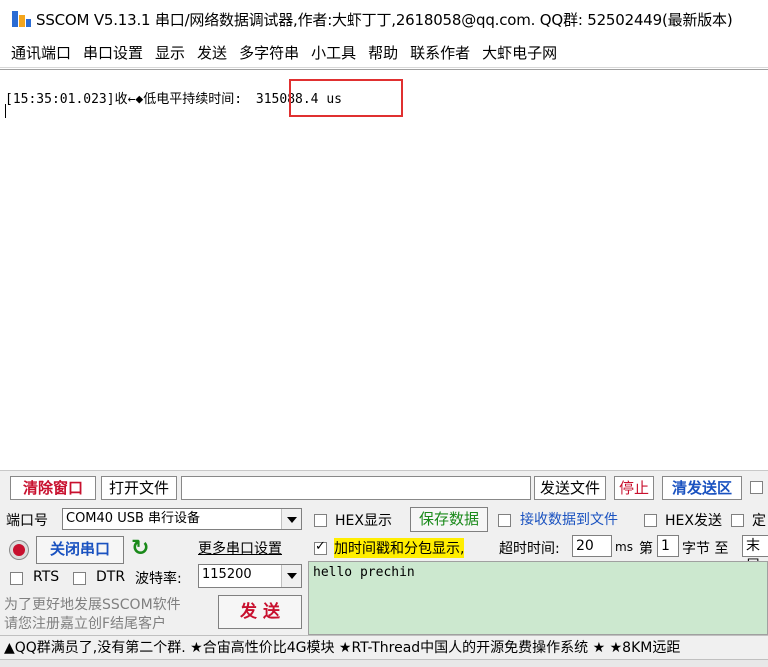  Describe the element at coordinates (79, 578) in the screenshot. I see `dtr-checkbox` at that location.